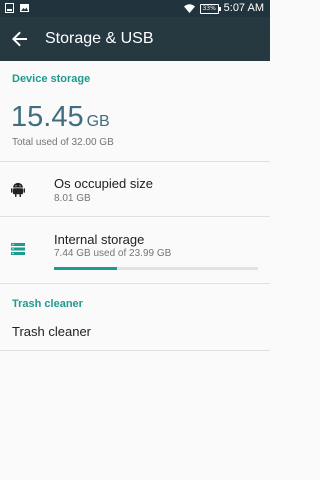  Describe the element at coordinates (63, 142) in the screenshot. I see `storage-total-line: Total used of 32.00 GB` at that location.